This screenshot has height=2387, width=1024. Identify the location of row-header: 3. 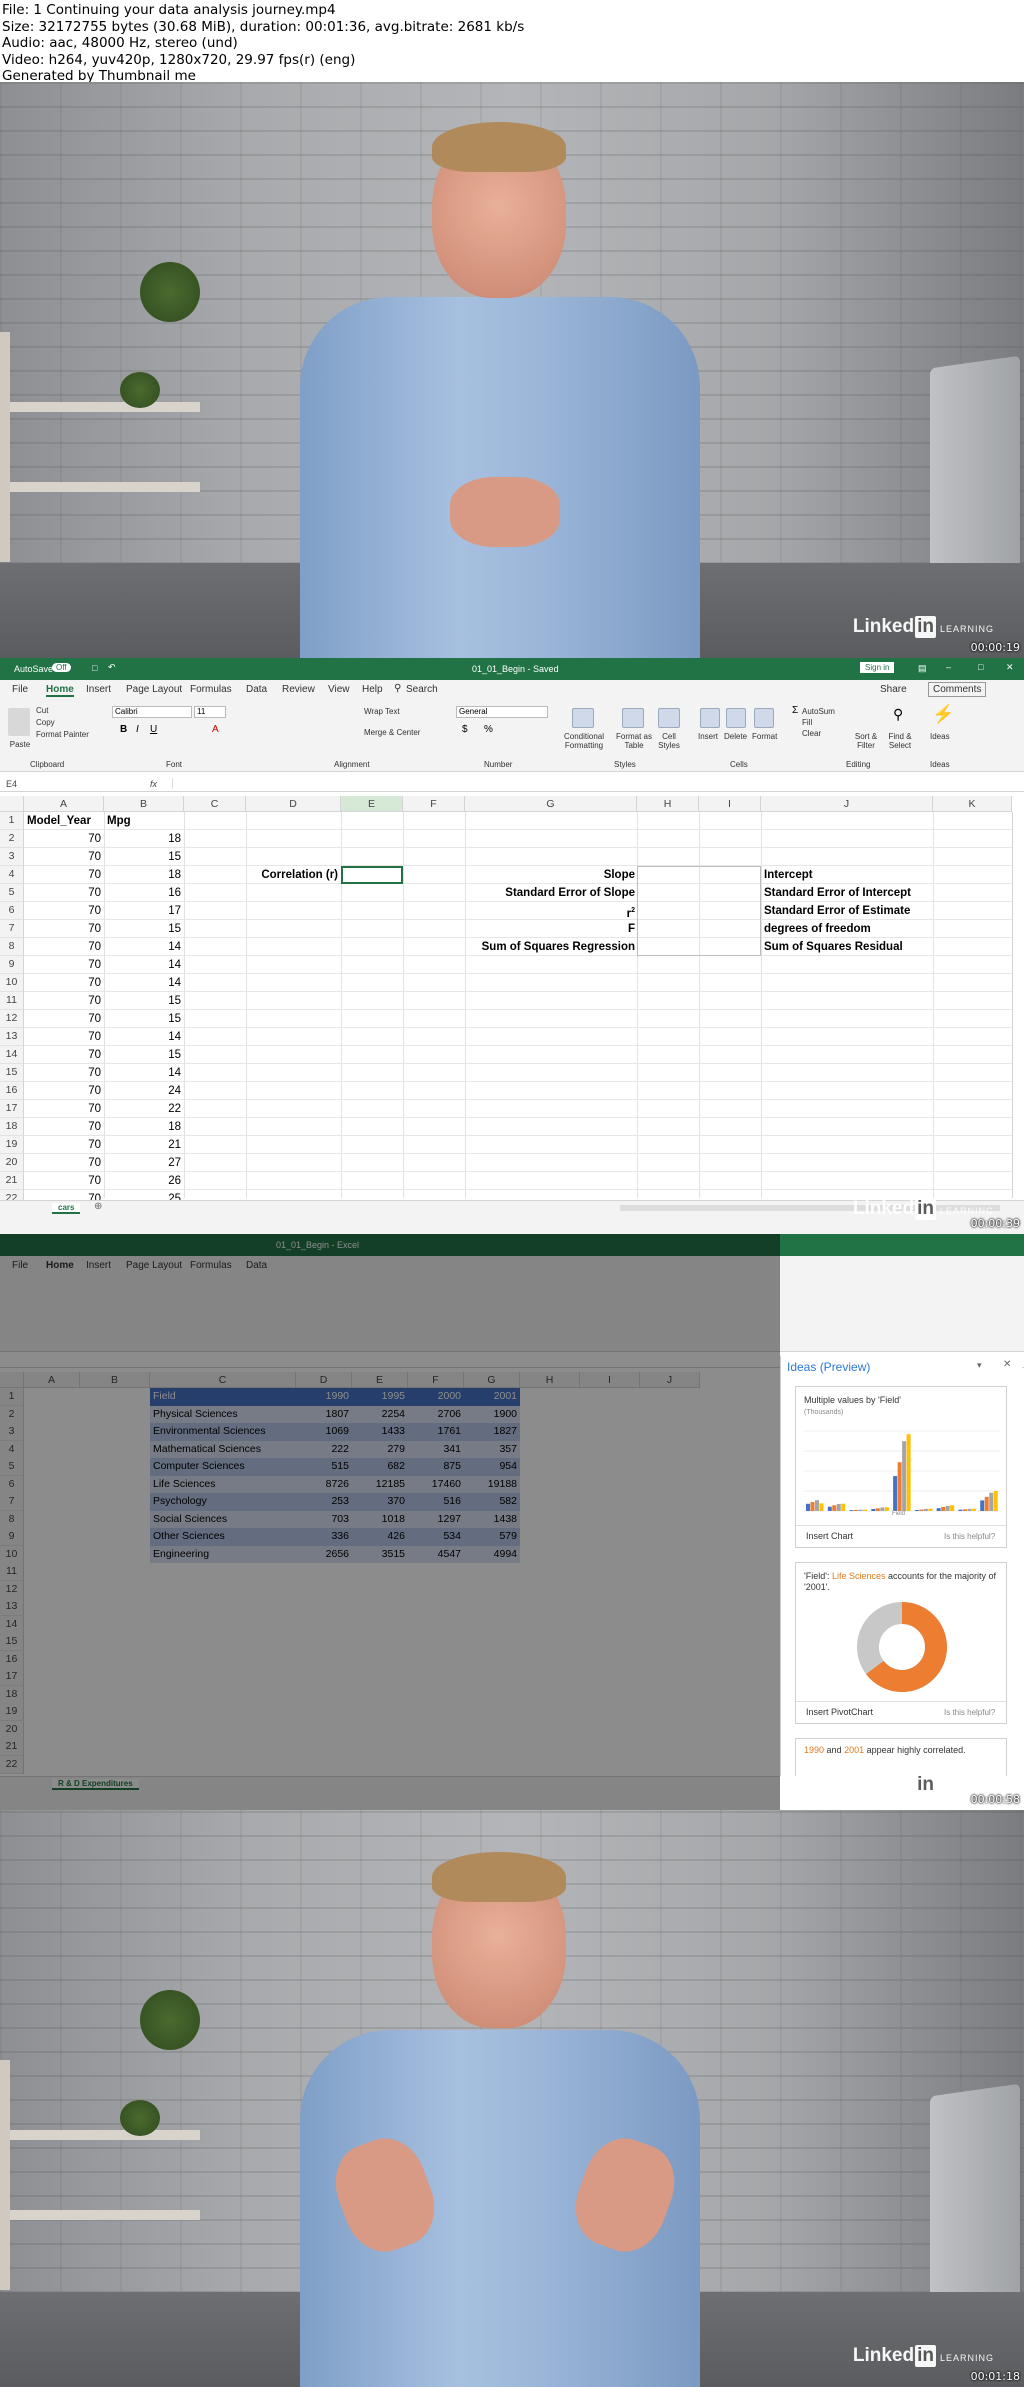
(12, 857).